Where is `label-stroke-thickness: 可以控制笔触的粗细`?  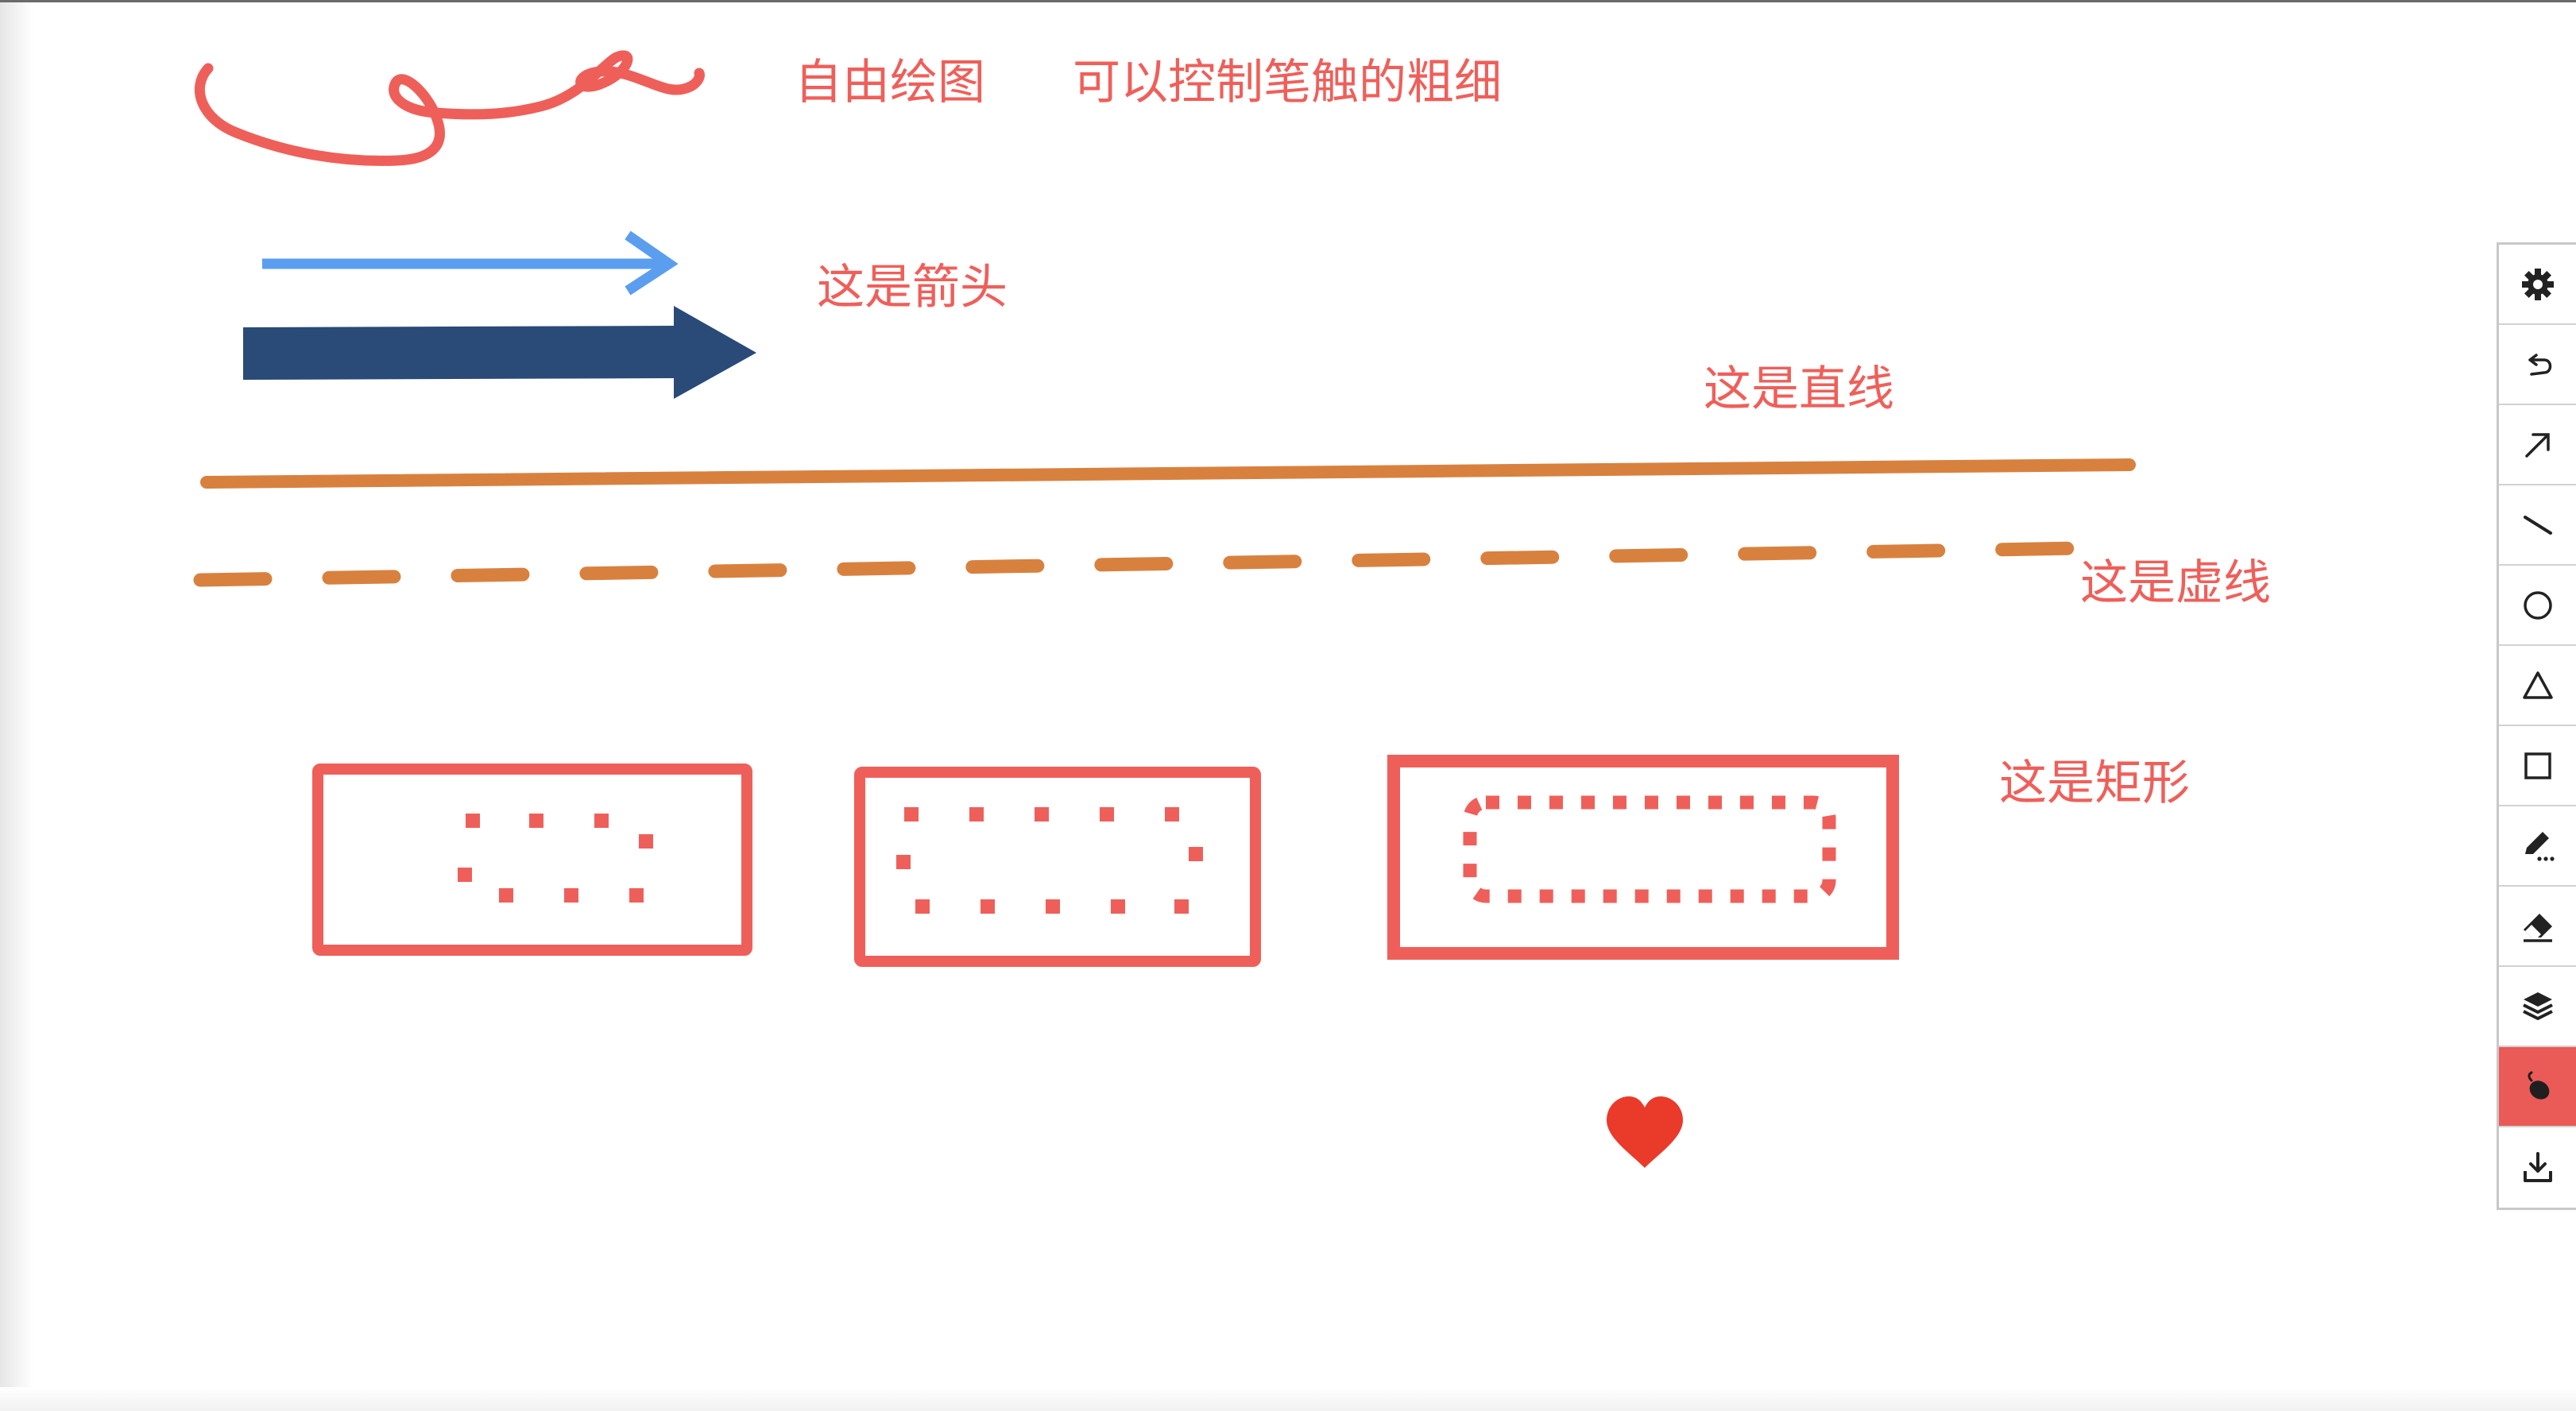 label-stroke-thickness: 可以控制笔触的粗细 is located at coordinates (1287, 82).